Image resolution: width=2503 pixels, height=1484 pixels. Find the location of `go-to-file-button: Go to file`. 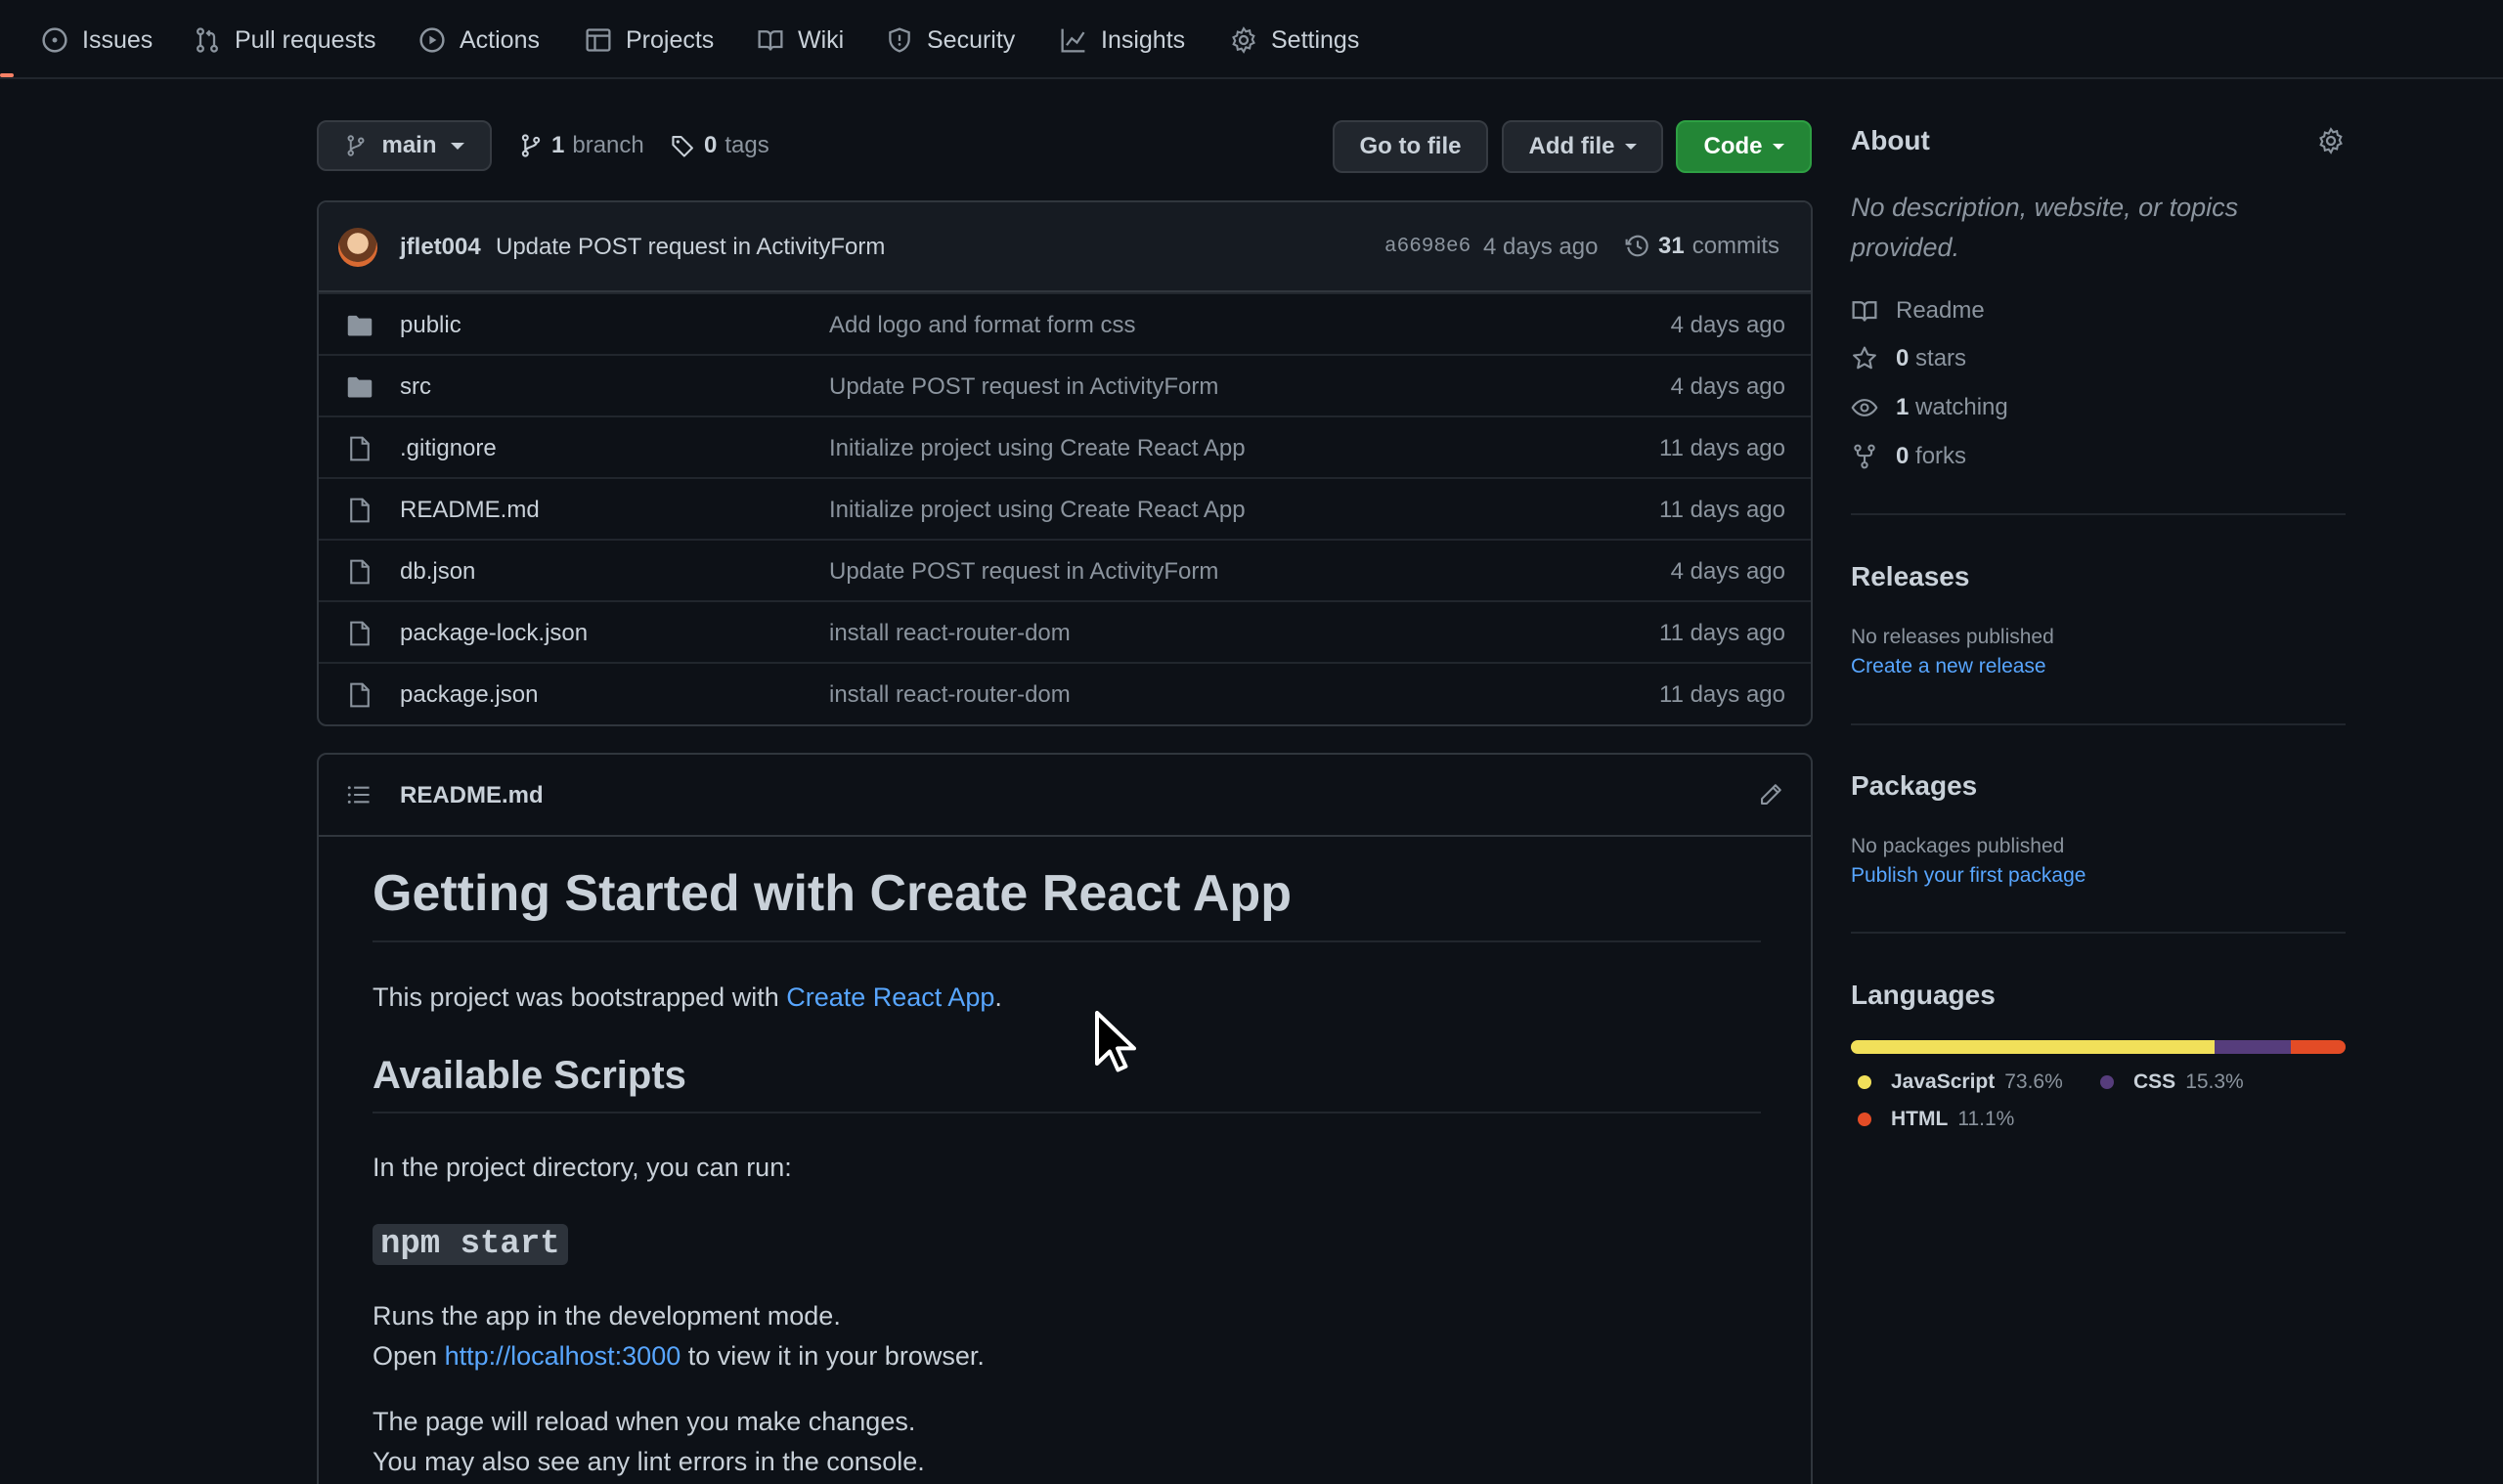

go-to-file-button: Go to file is located at coordinates (1410, 146).